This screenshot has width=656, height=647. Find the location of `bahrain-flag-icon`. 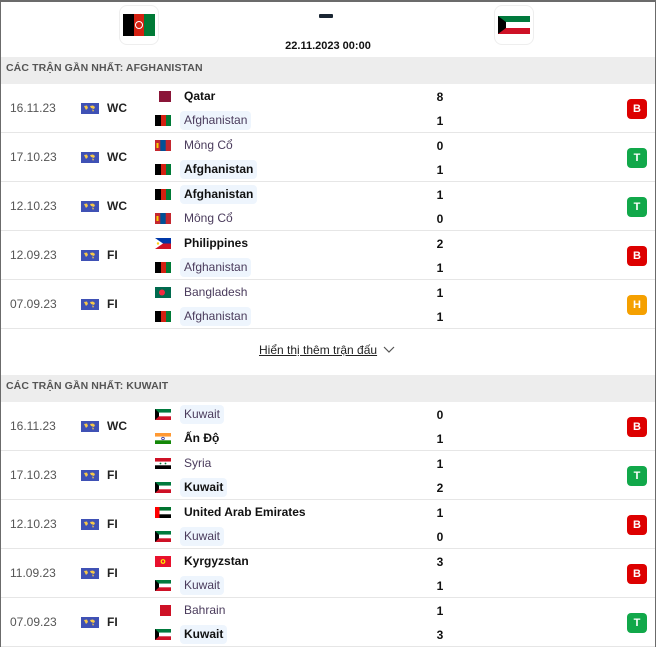

bahrain-flag-icon is located at coordinates (163, 610).